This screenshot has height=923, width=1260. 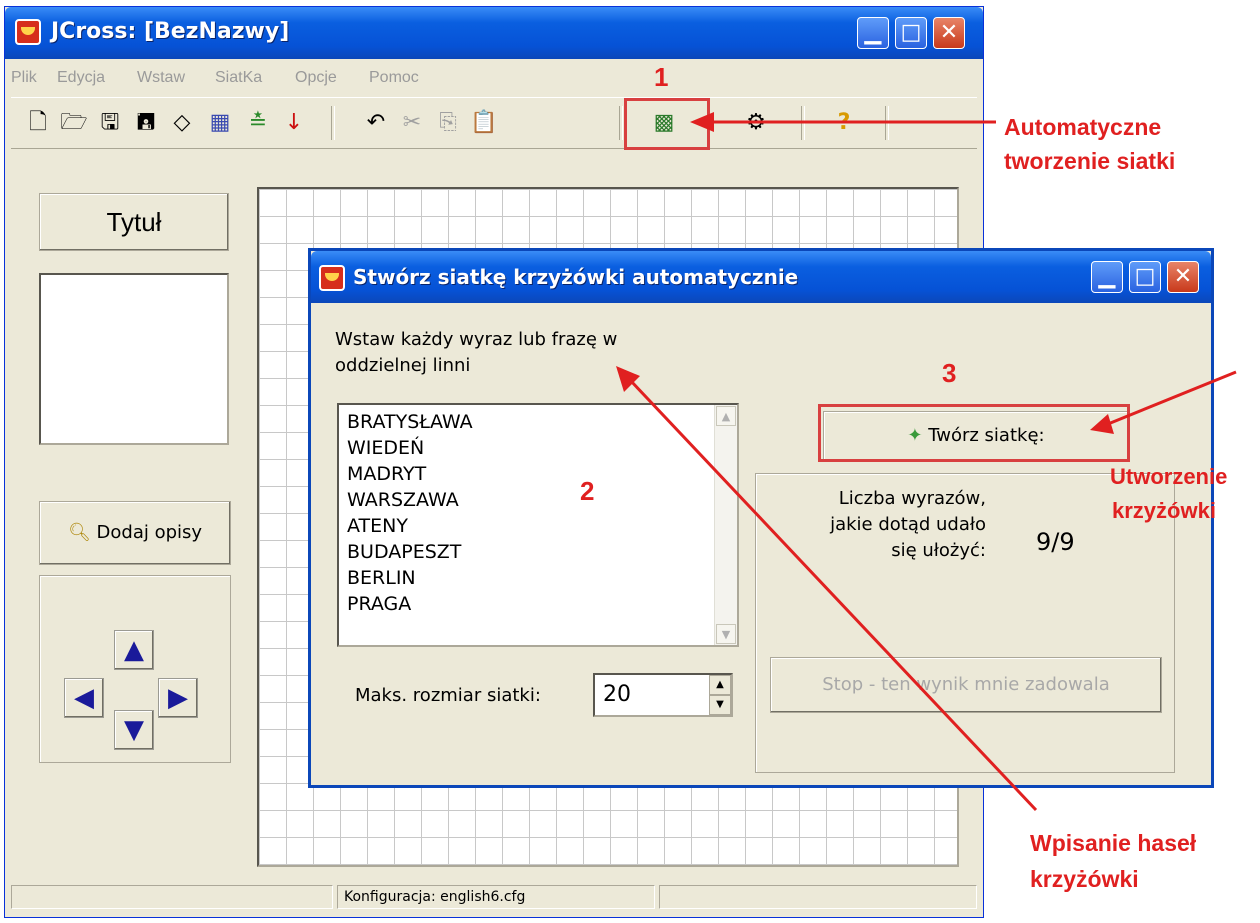 I want to click on arrow-down-button: ▼, so click(x=134, y=730).